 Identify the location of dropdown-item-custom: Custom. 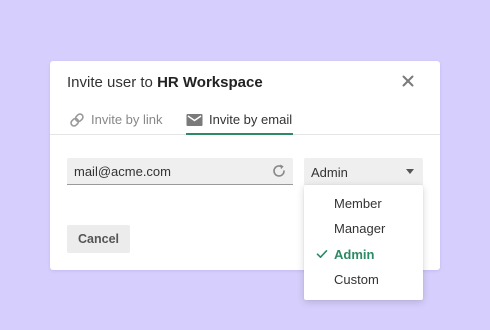
(363, 279).